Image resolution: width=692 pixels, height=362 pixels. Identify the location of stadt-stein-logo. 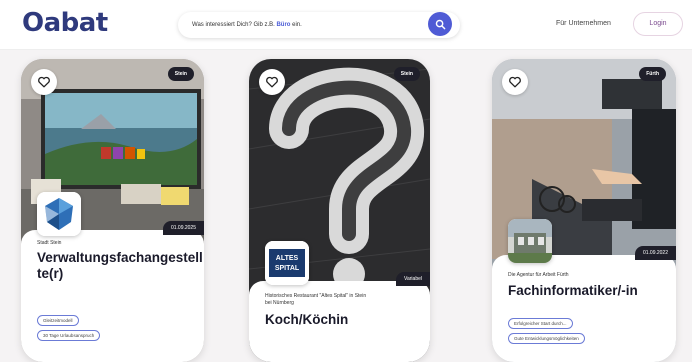
(59, 214).